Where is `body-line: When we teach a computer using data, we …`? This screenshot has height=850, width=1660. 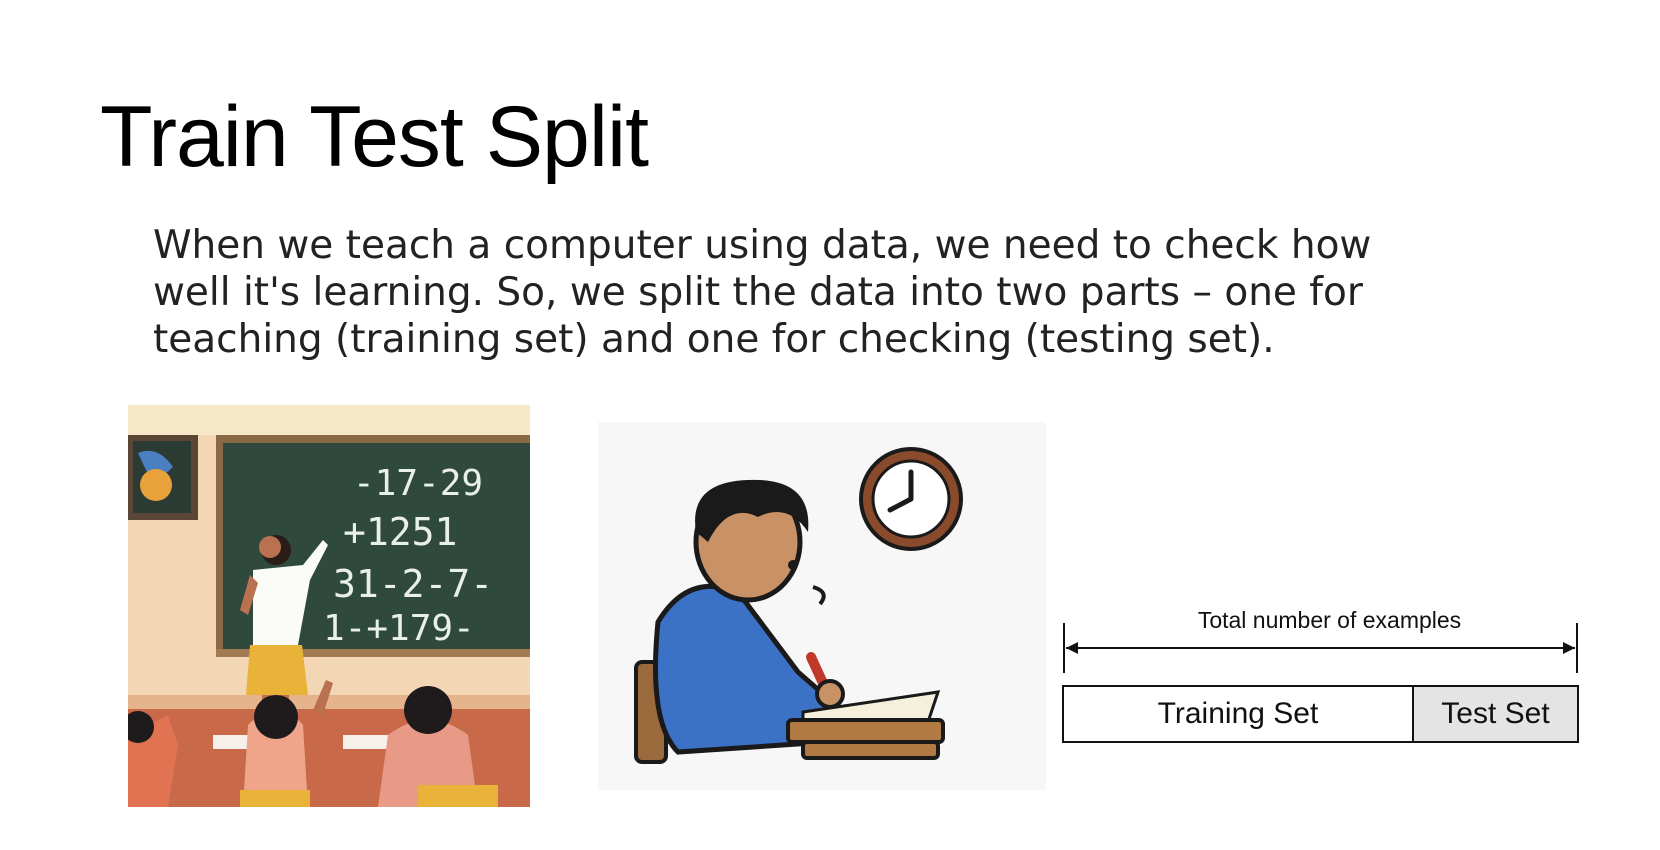
body-line: When we teach a computer using data, we … is located at coordinates (762, 245).